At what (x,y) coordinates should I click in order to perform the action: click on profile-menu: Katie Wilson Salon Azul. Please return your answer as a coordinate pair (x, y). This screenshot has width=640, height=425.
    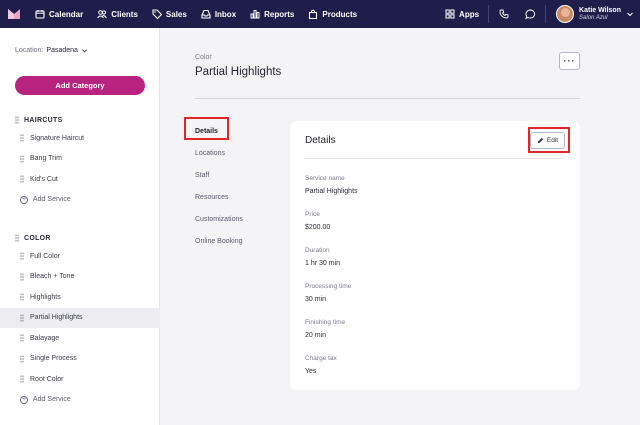
    Looking at the image, I should click on (594, 14).